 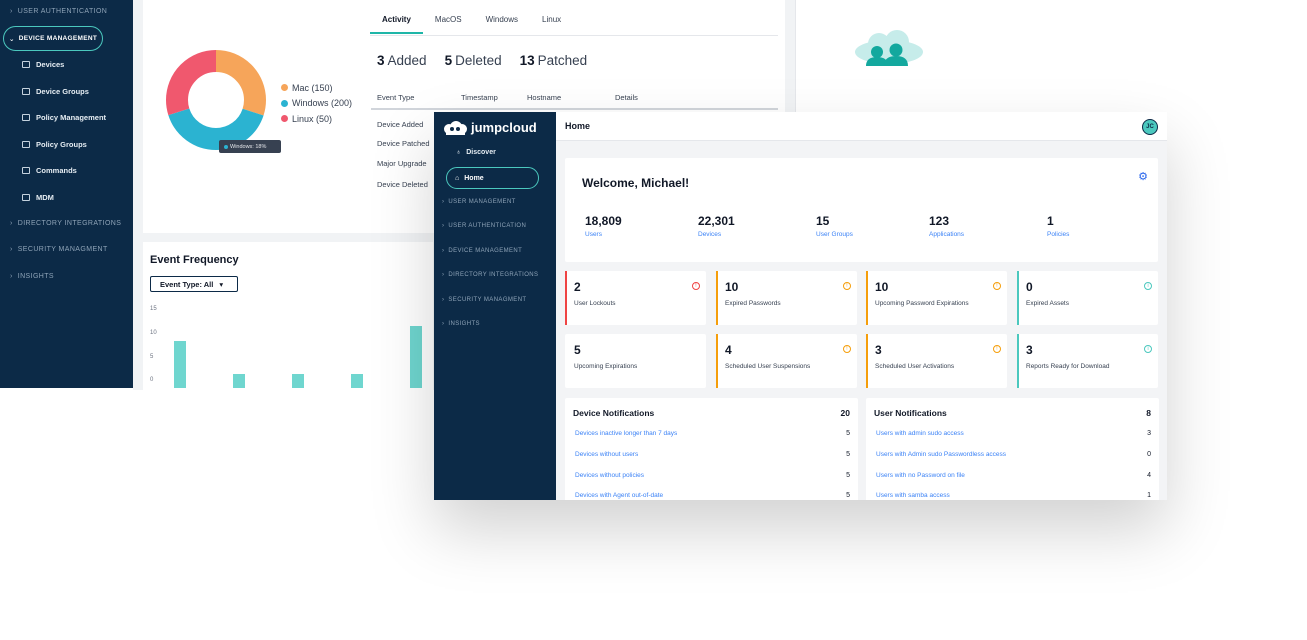 What do you see at coordinates (492, 178) in the screenshot?
I see `nav-home: ⌂ Home` at bounding box center [492, 178].